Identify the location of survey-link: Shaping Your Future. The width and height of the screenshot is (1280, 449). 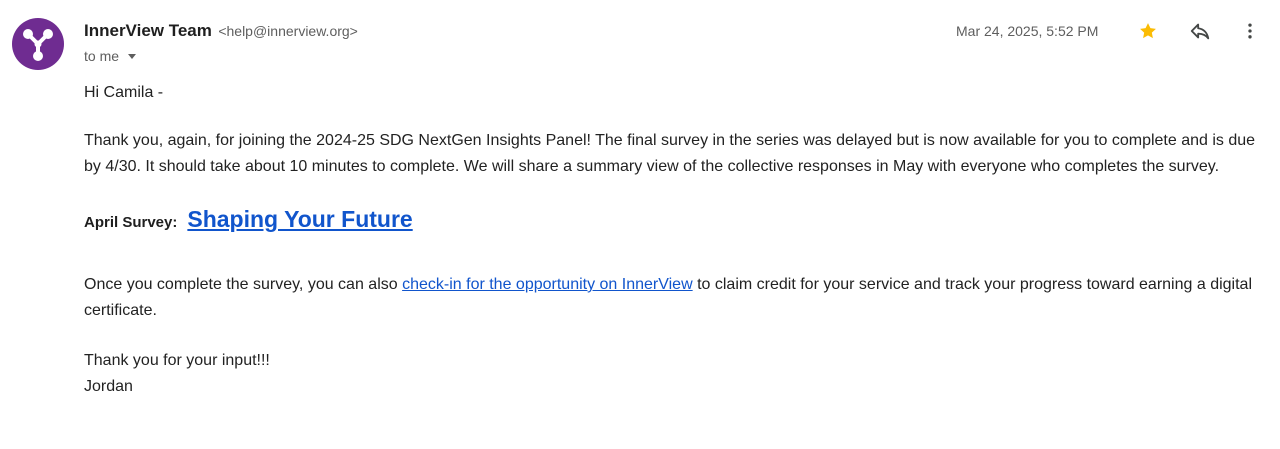
(299, 219).